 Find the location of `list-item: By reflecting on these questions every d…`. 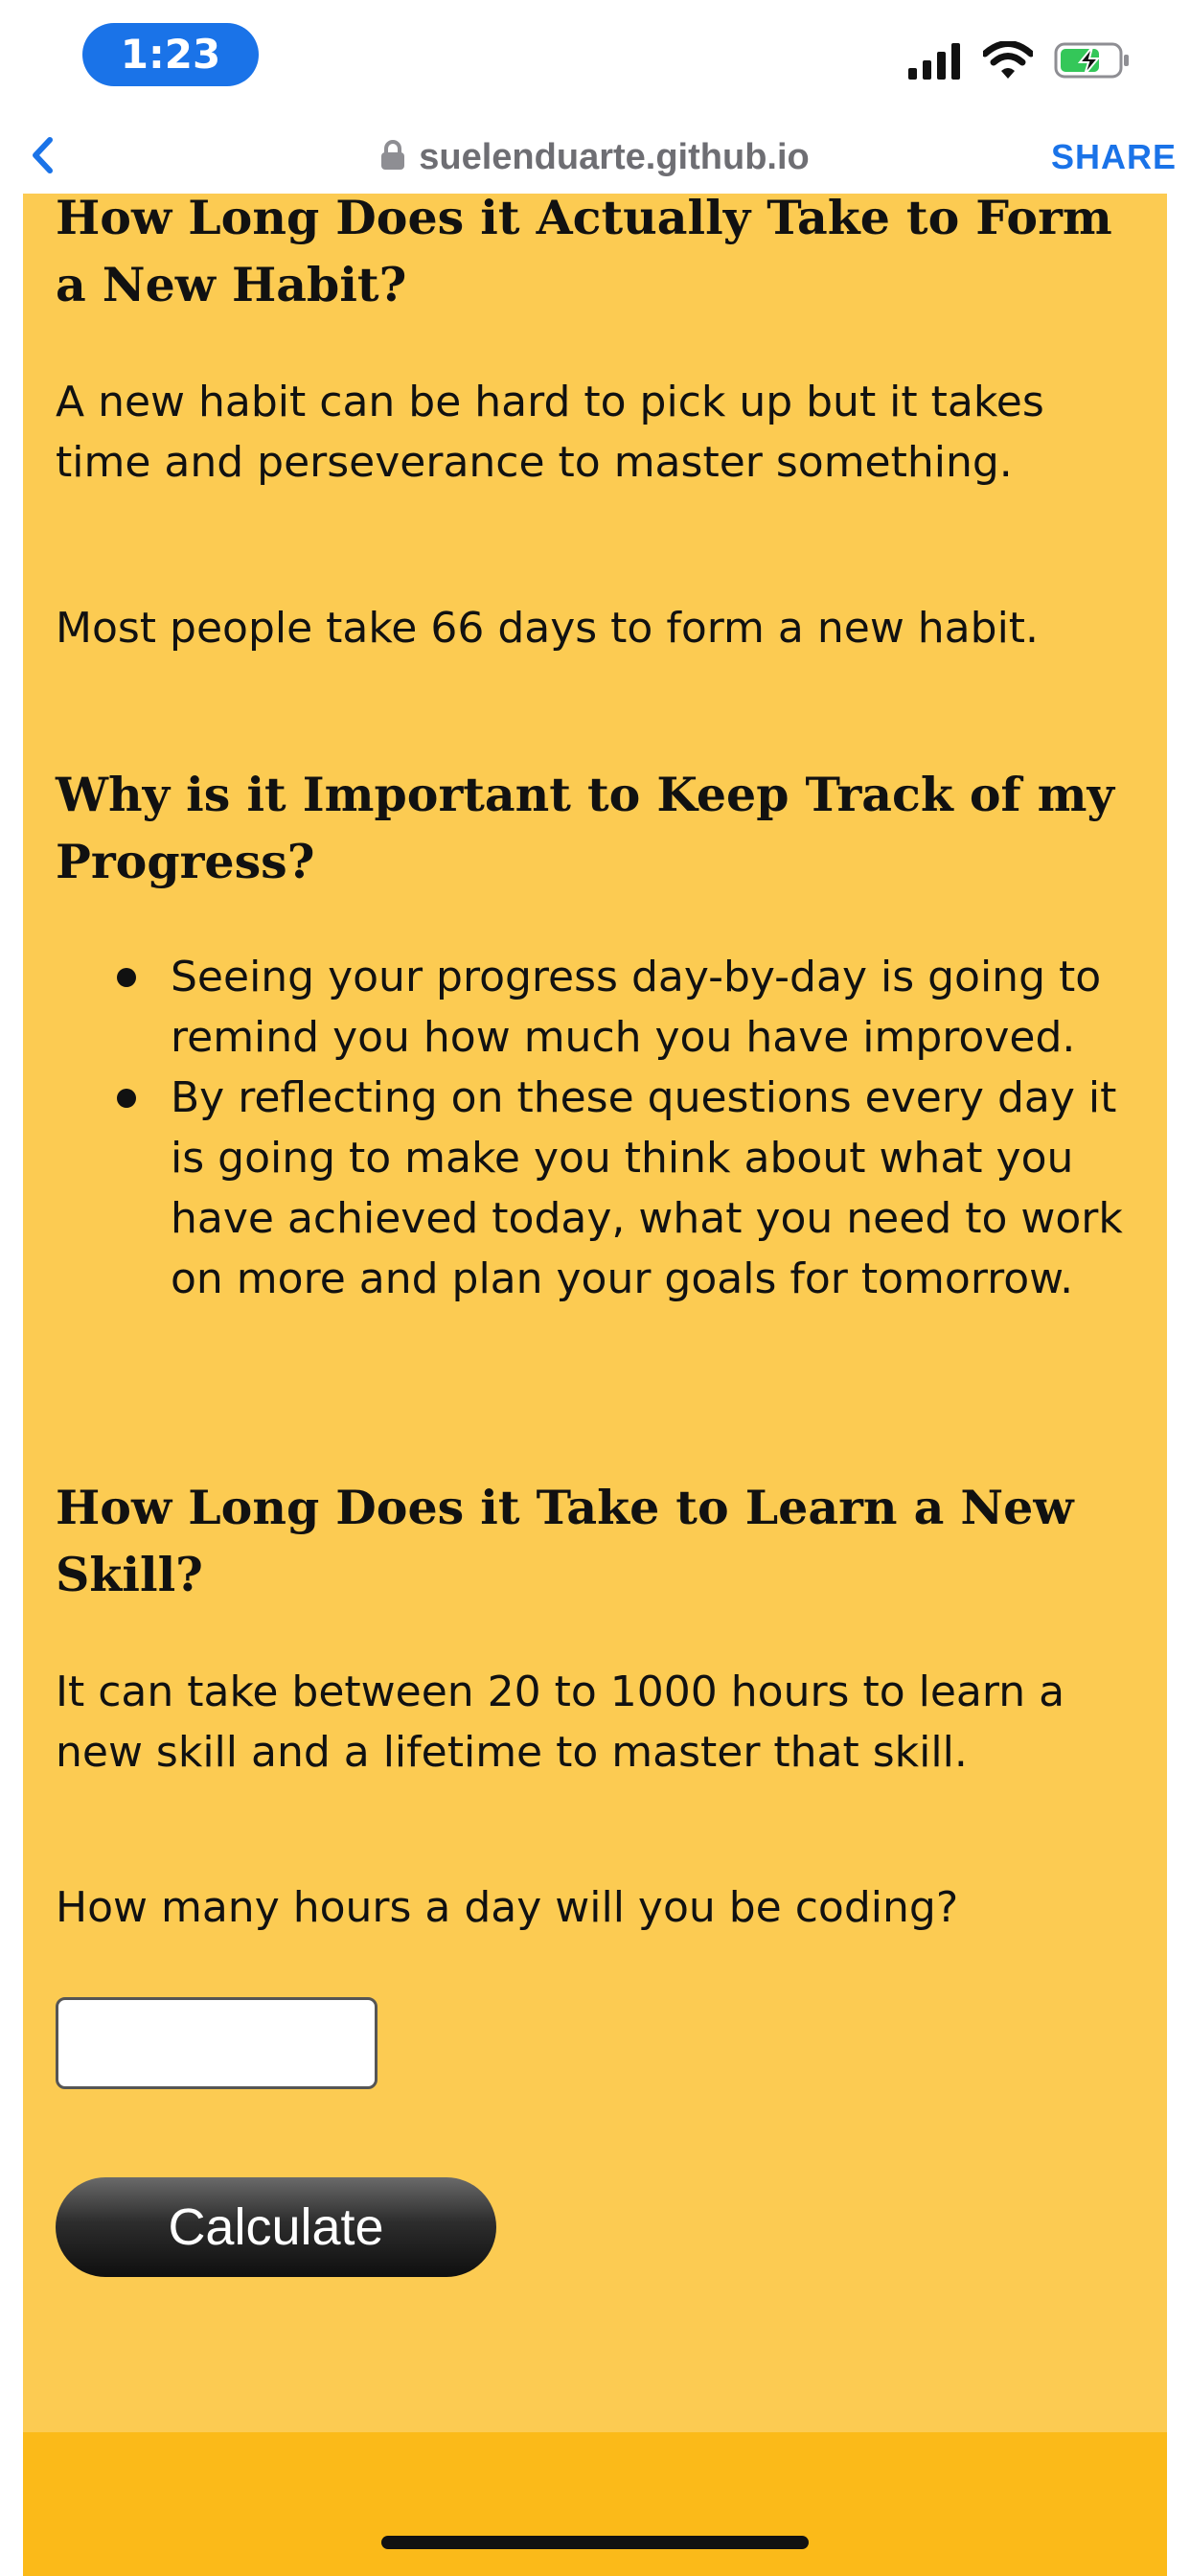

list-item: By reflecting on these questions every d… is located at coordinates (602, 1188).